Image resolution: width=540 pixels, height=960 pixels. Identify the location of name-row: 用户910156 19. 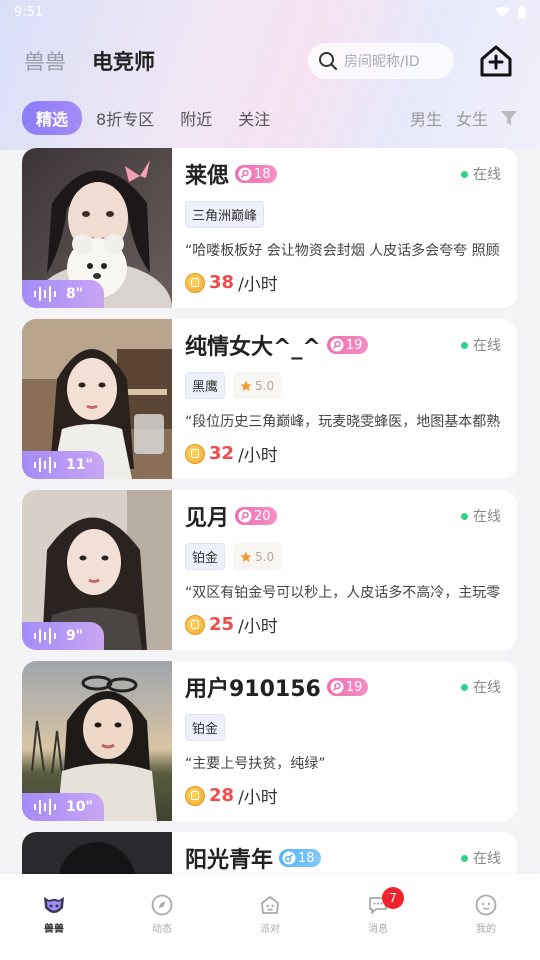
(277, 687).